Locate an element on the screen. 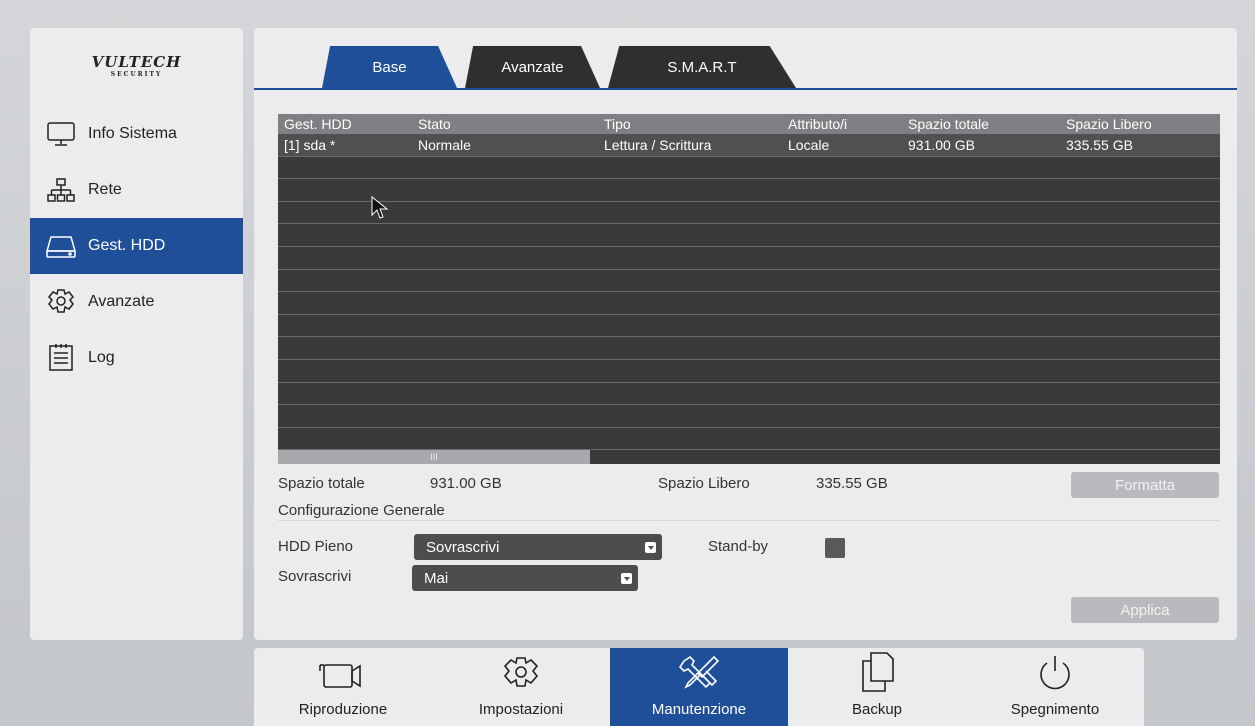 Image resolution: width=1255 pixels, height=726 pixels. nav-backup: Backup is located at coordinates (877, 687).